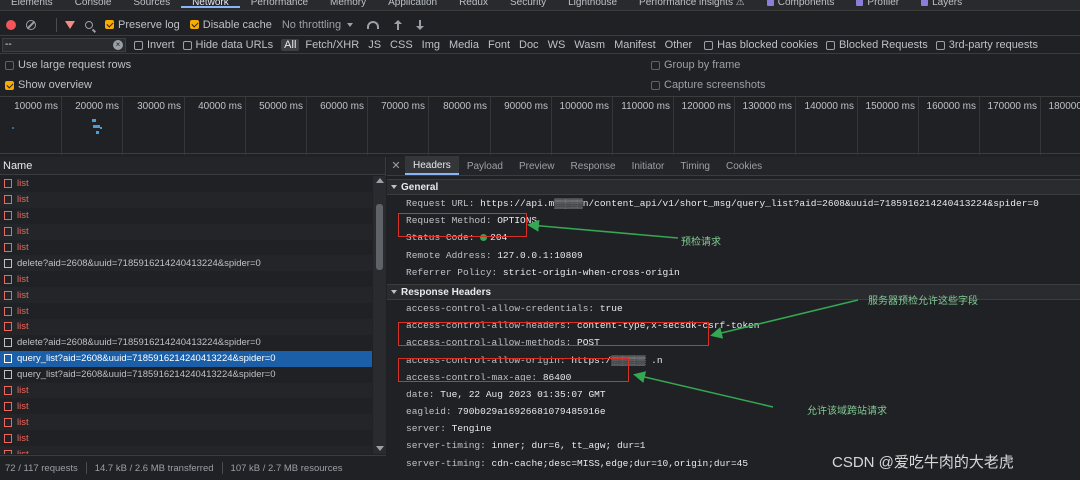 The width and height of the screenshot is (1080, 480). Describe the element at coordinates (431, 45) in the screenshot. I see `type-filter-img: Img` at that location.